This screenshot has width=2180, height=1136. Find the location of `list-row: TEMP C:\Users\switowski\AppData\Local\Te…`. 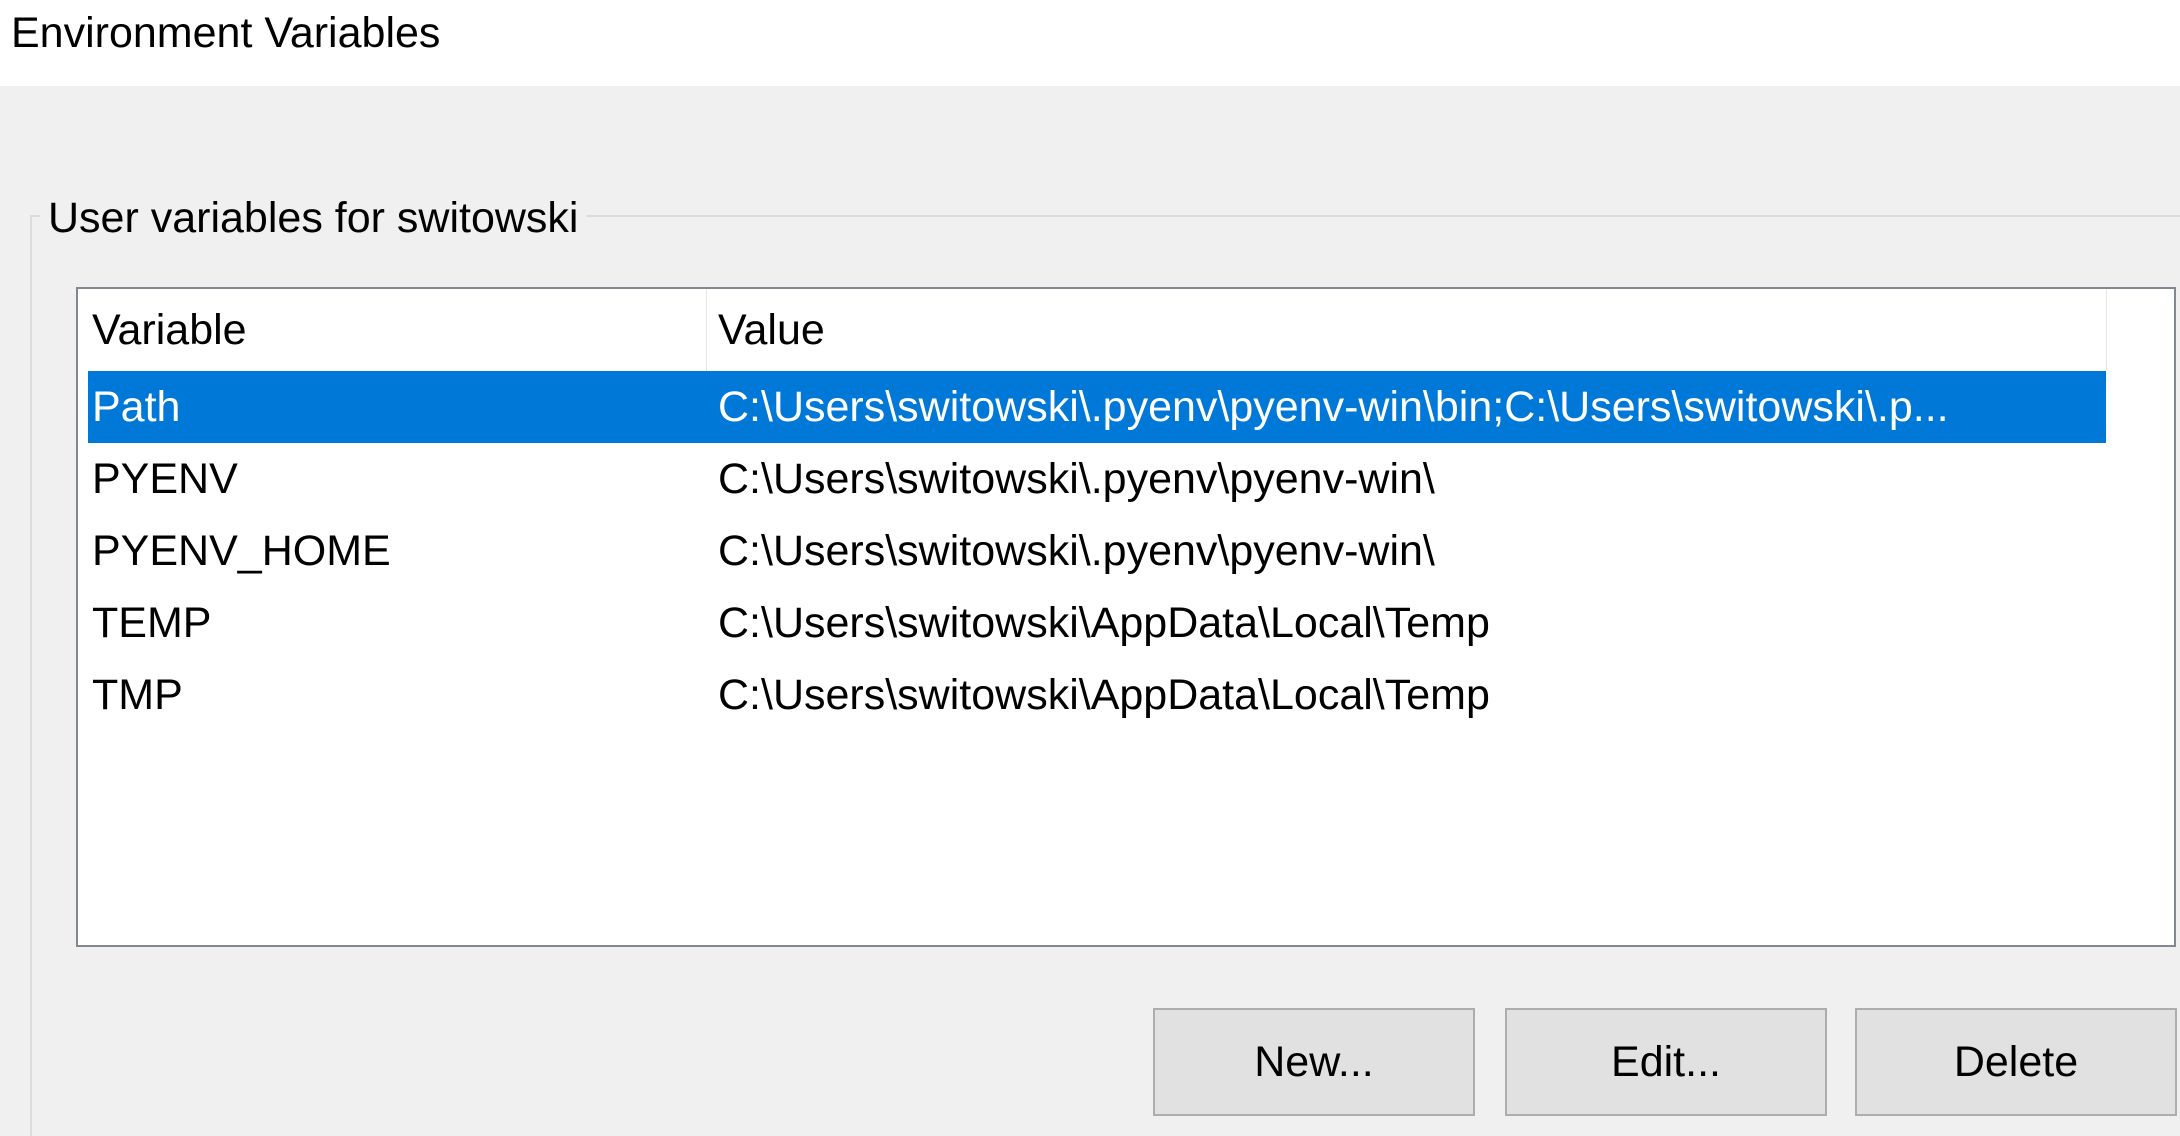

list-row: TEMP C:\Users\switowski\AppData\Local\Te… is located at coordinates (1097, 623).